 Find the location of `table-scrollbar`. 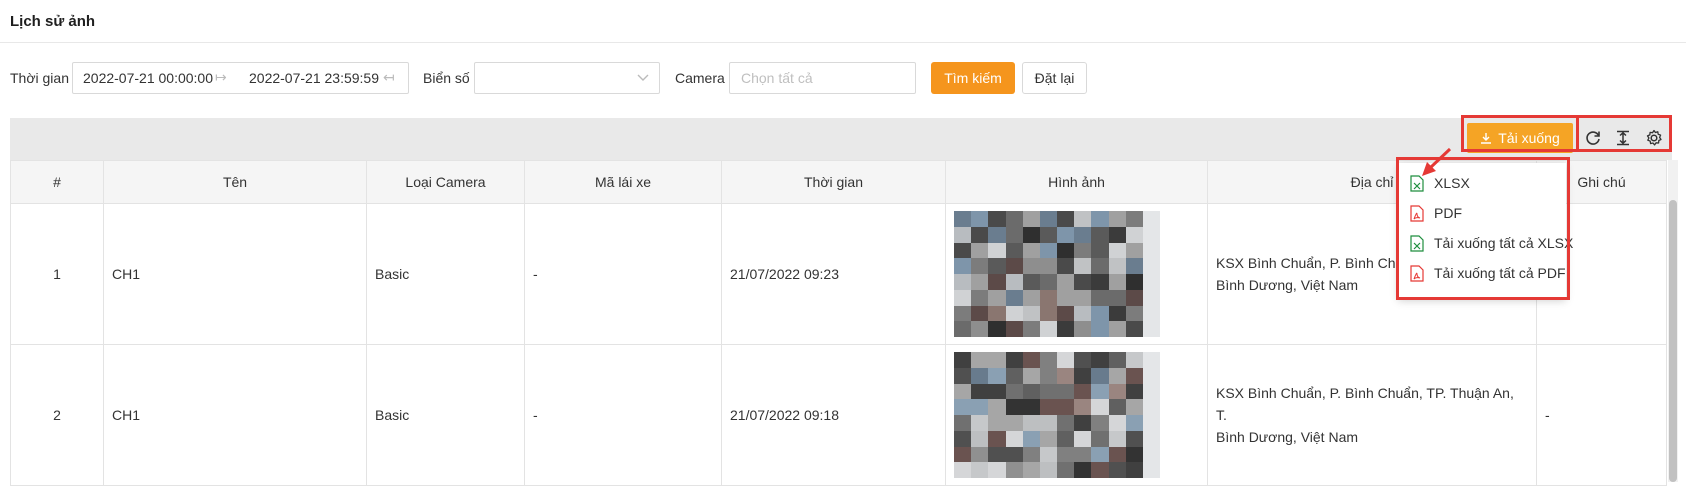

table-scrollbar is located at coordinates (1673, 321).